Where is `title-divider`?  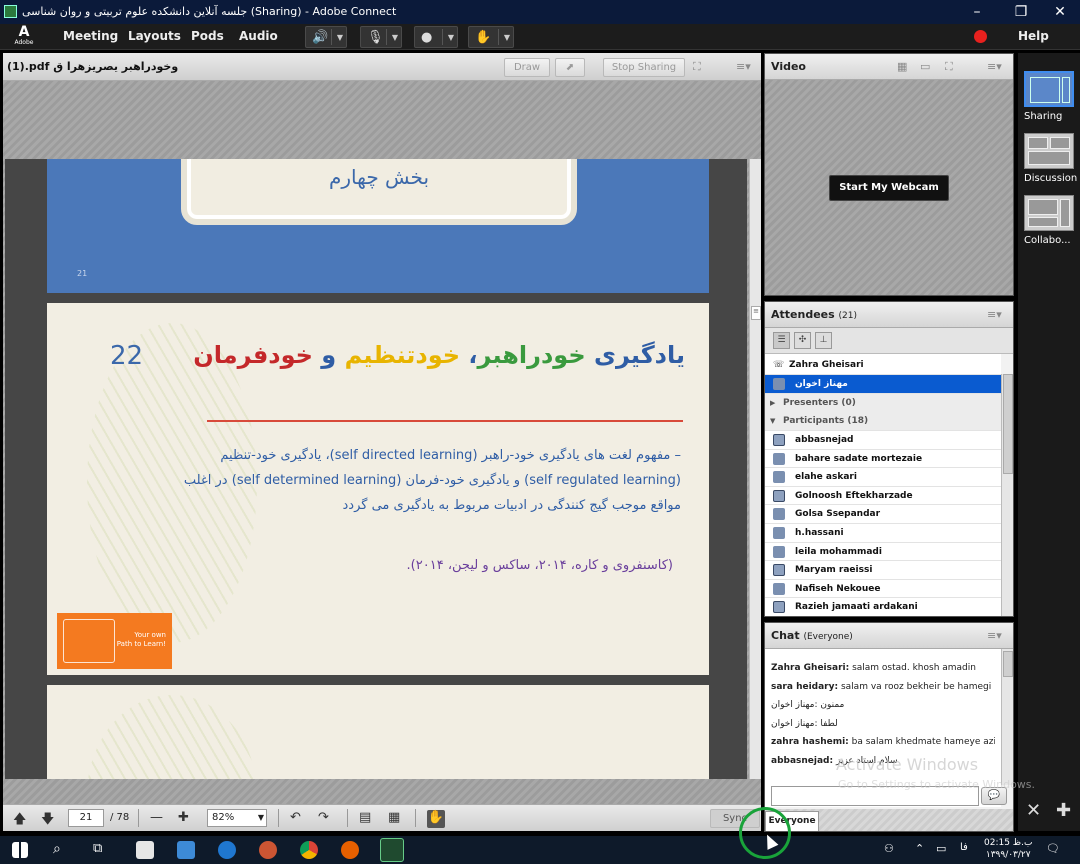
title-divider is located at coordinates (445, 421).